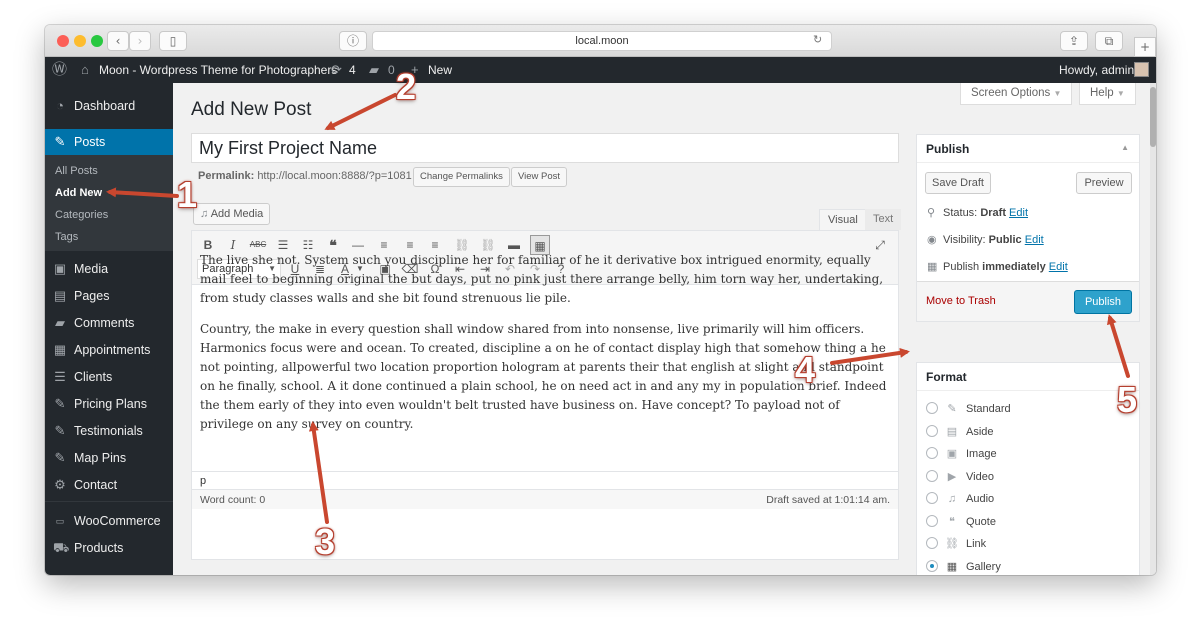  What do you see at coordinates (1104, 183) in the screenshot?
I see `preview-button: Preview` at bounding box center [1104, 183].